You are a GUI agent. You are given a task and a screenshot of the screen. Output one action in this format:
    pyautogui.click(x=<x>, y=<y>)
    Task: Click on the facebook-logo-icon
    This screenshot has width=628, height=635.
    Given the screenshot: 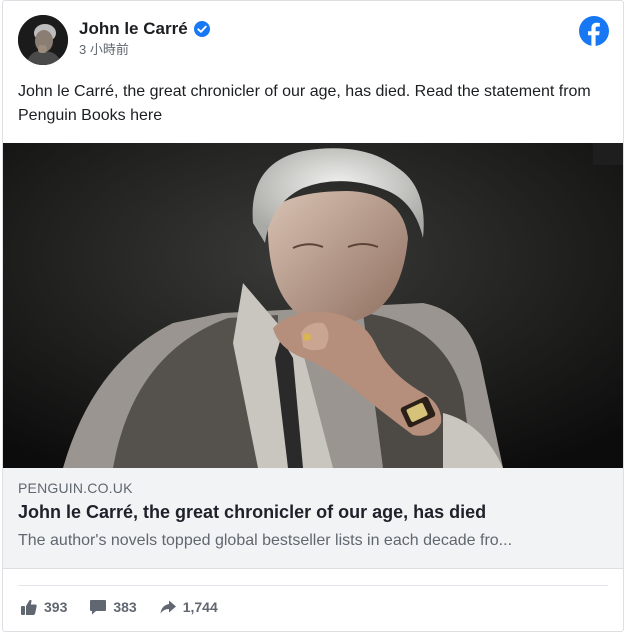 What is the action you would take?
    pyautogui.click(x=594, y=31)
    